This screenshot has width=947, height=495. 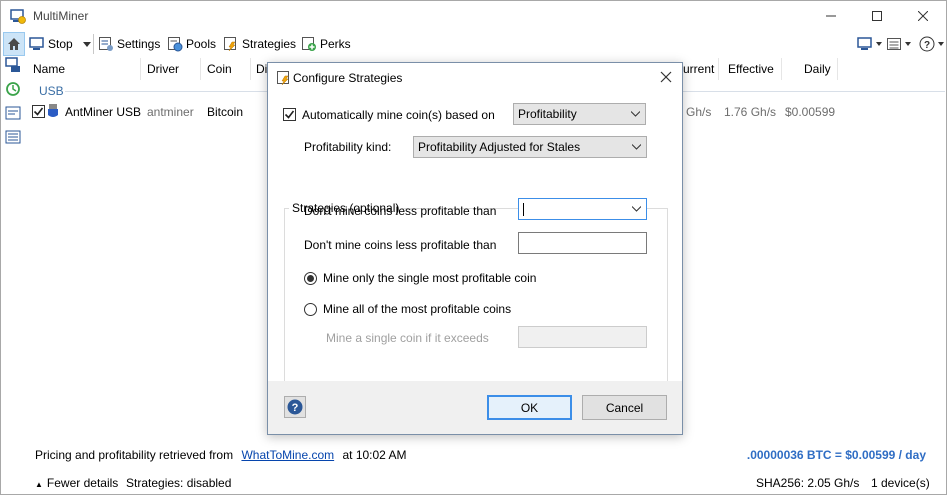 What do you see at coordinates (579, 114) in the screenshot?
I see `mine-based-on-select: Profitability` at bounding box center [579, 114].